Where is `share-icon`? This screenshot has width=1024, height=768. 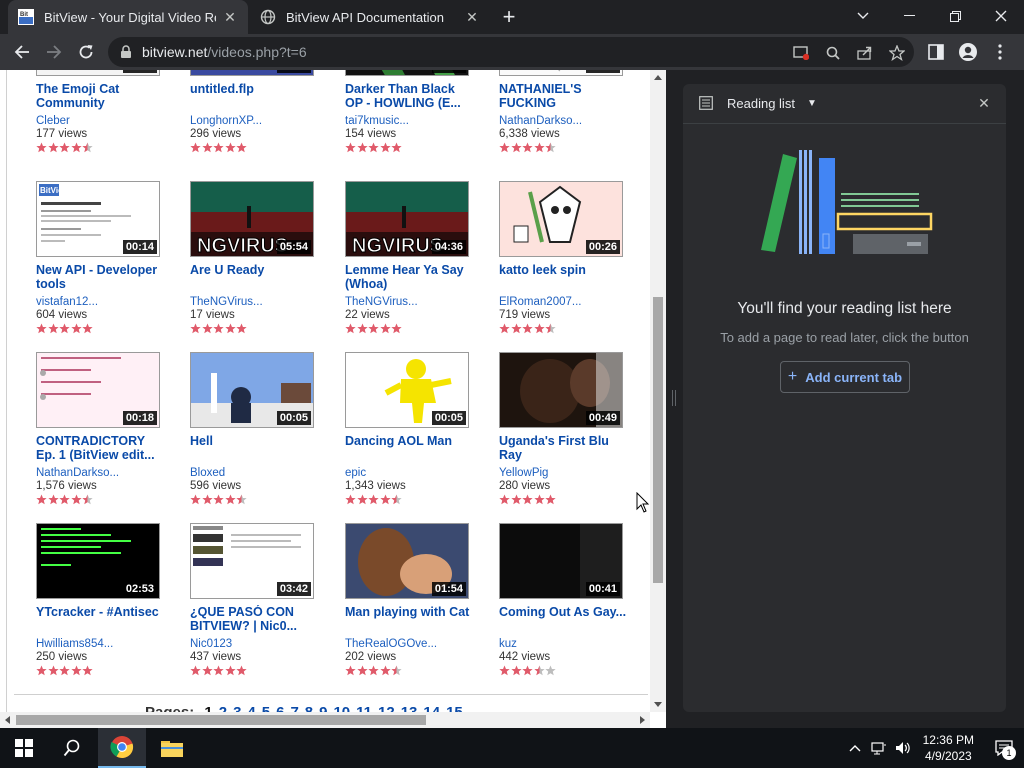
share-icon is located at coordinates (865, 53).